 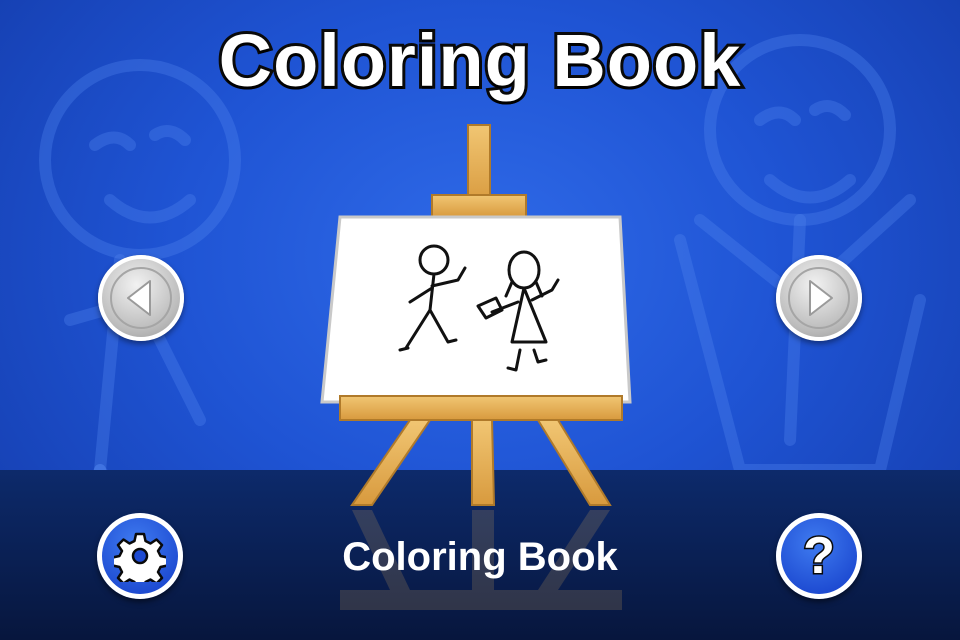 What do you see at coordinates (480, 60) in the screenshot?
I see `page-title: Coloring Book` at bounding box center [480, 60].